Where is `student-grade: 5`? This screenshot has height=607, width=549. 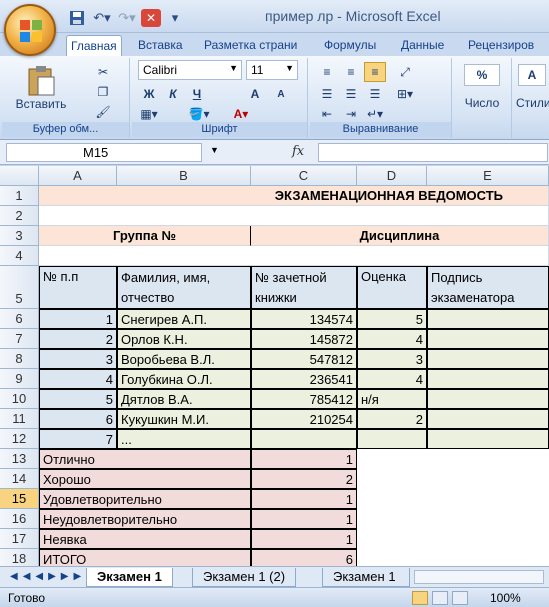 student-grade: 5 is located at coordinates (392, 319).